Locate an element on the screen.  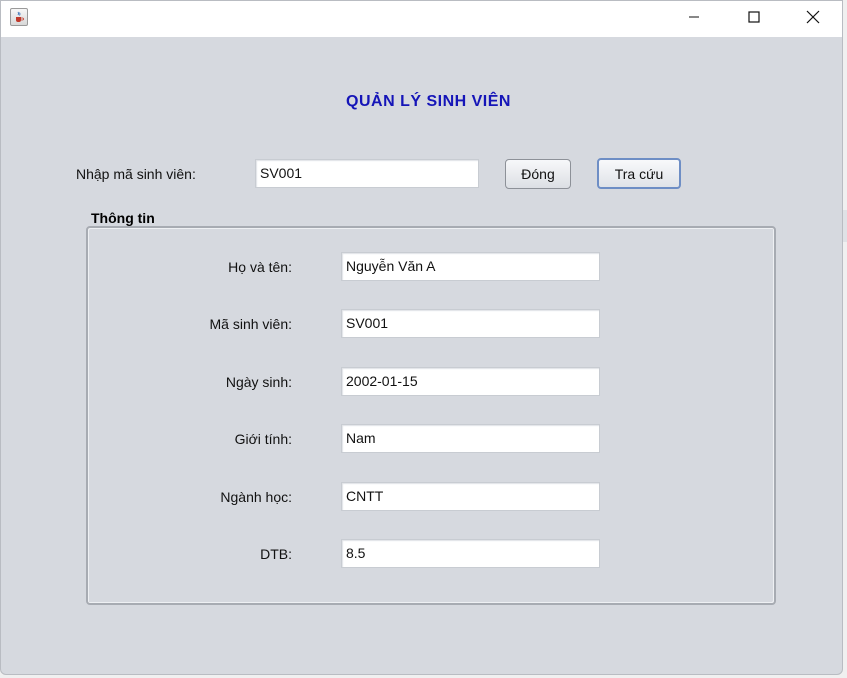
maximize-button is located at coordinates (754, 17).